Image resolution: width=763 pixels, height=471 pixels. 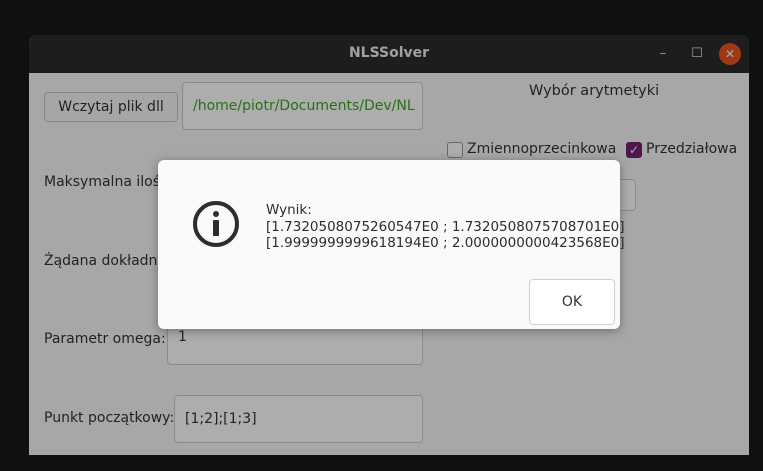 What do you see at coordinates (216, 224) in the screenshot?
I see `info-icon` at bounding box center [216, 224].